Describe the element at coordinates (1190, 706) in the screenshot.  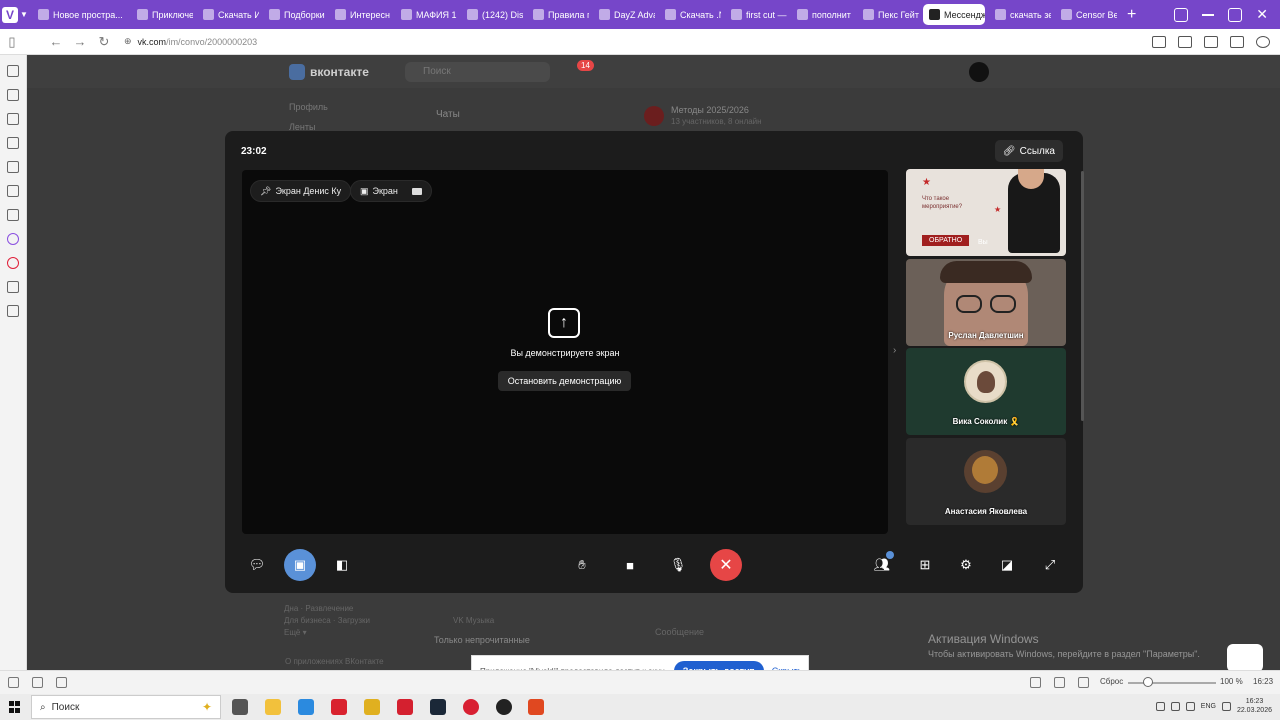
I see `volume-icon` at that location.